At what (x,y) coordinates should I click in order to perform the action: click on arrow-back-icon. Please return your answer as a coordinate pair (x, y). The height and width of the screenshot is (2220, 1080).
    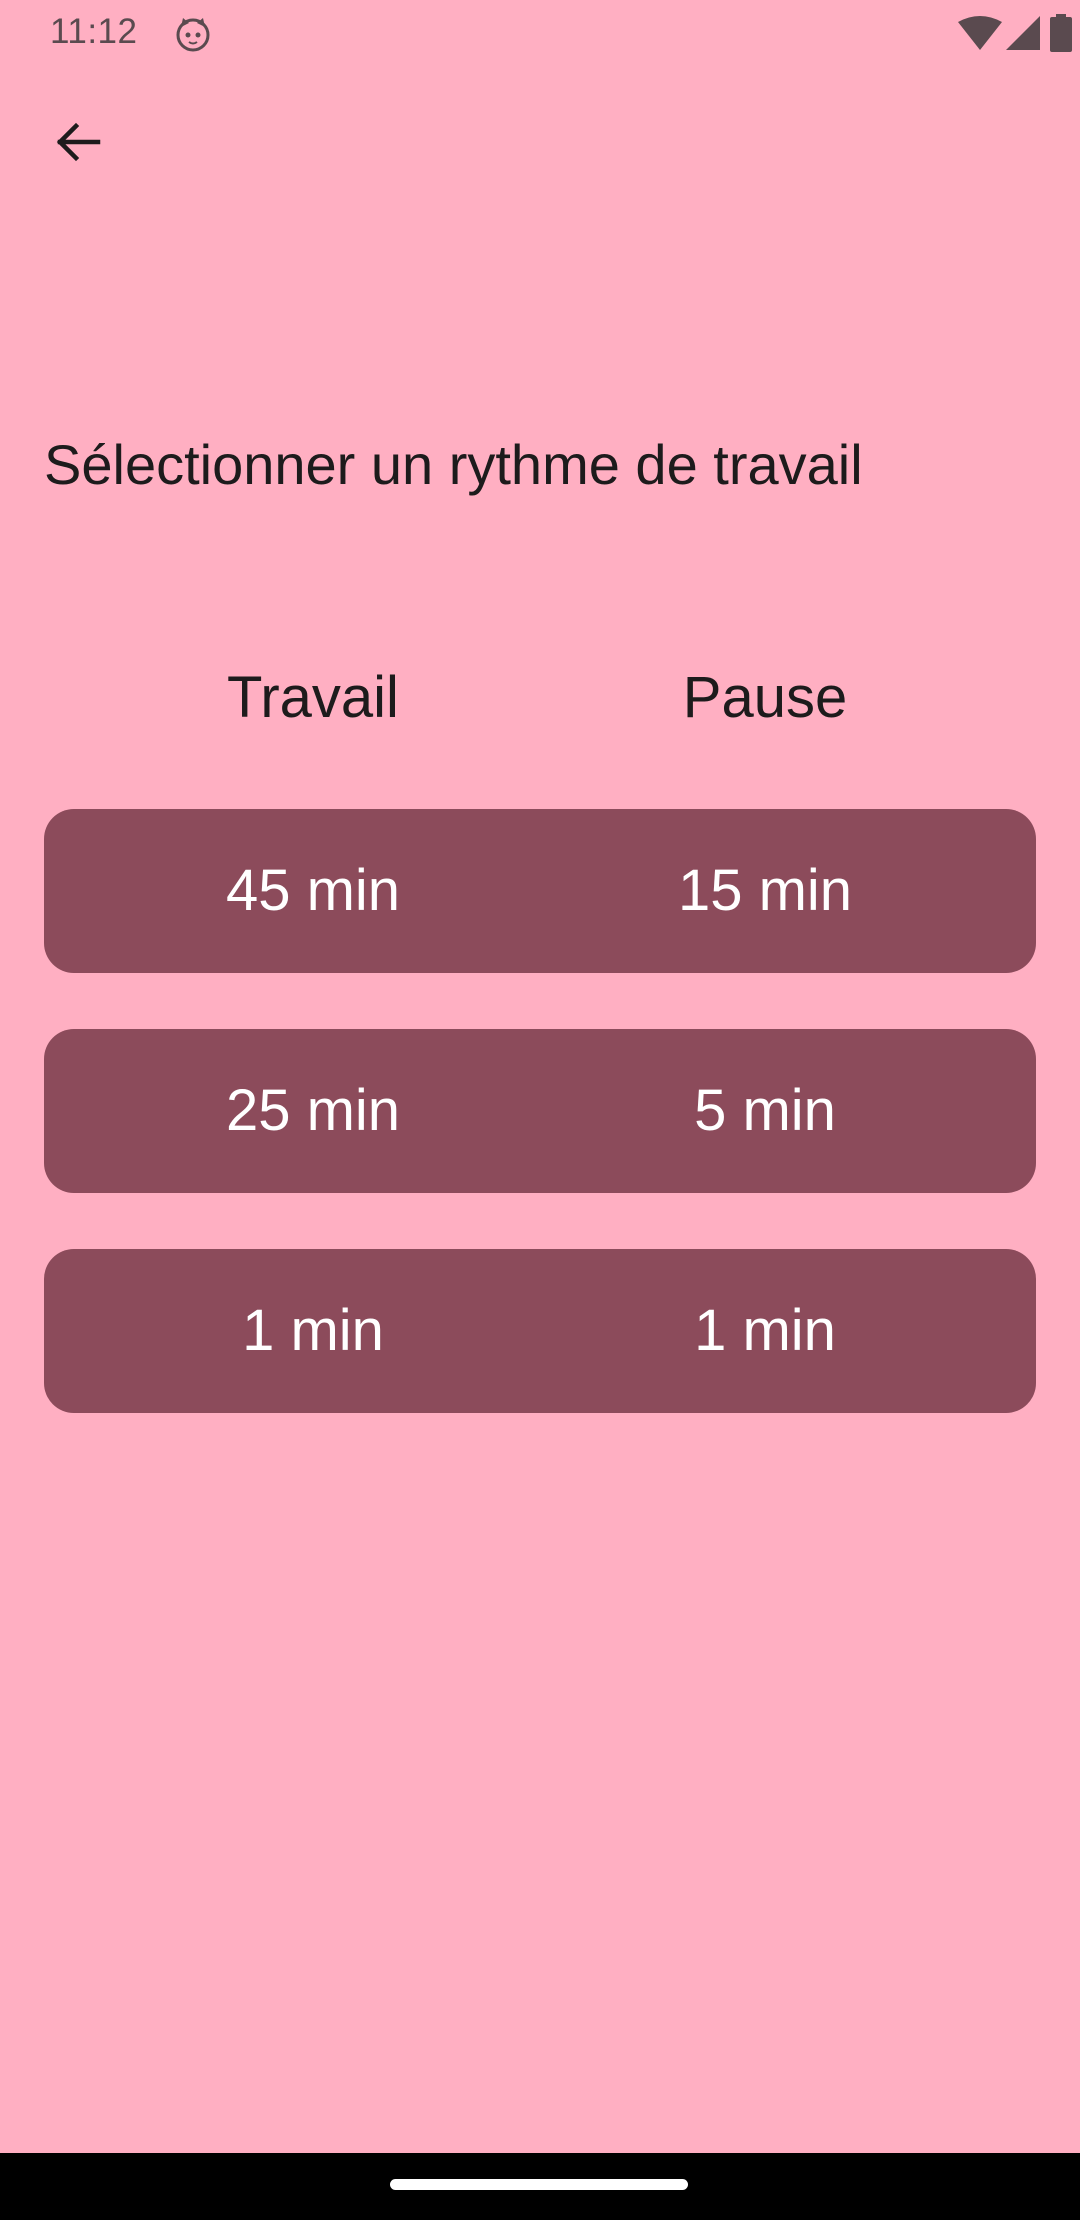
    Looking at the image, I should click on (78, 142).